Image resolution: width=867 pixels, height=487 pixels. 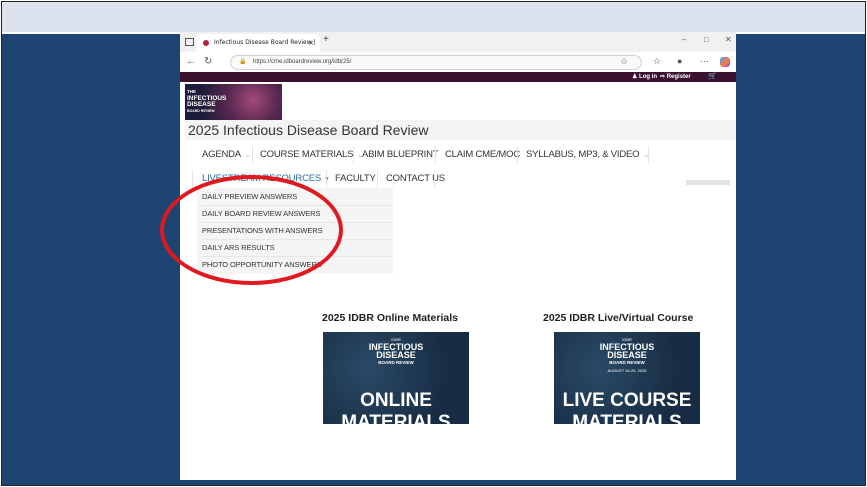 I want to click on live-course-heading: 2025 IDBR Live/Virtual Course, so click(x=618, y=318).